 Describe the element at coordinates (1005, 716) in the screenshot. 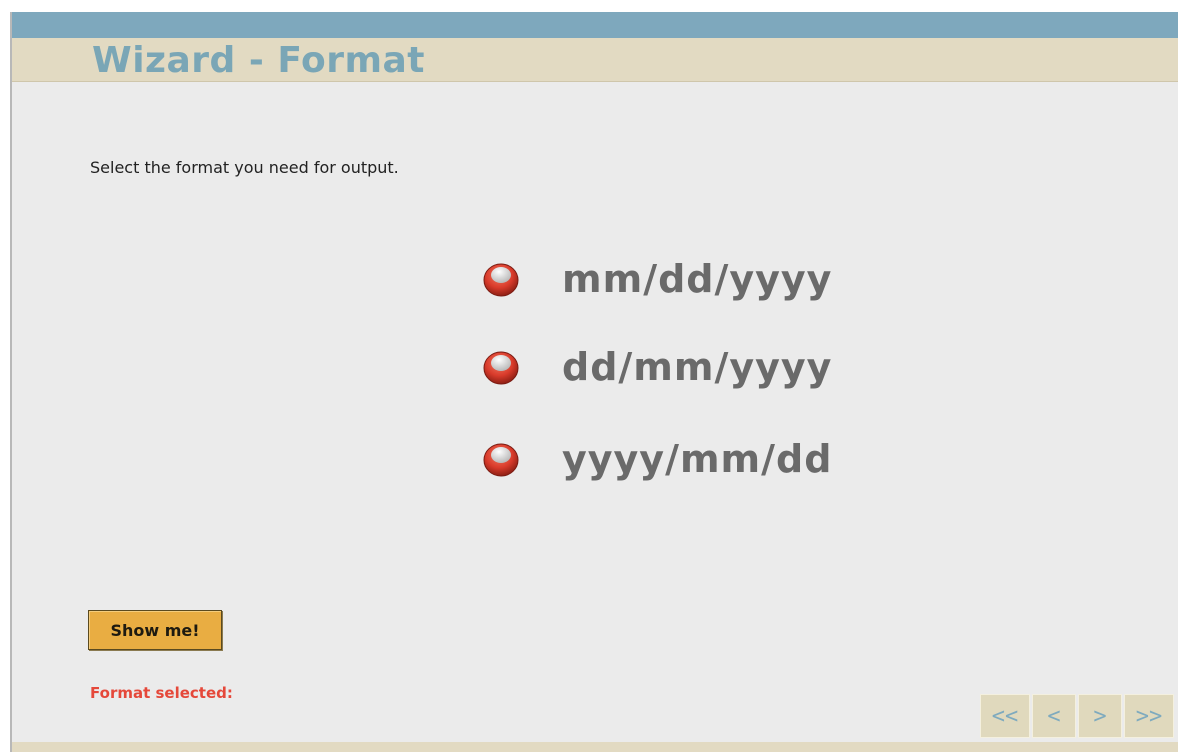

I see `first-page-button: <<` at that location.